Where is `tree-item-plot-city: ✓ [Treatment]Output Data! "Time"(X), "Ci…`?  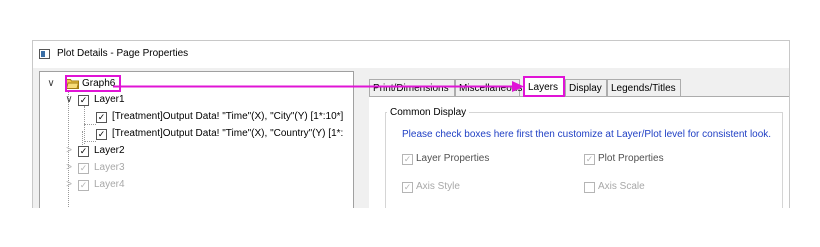
tree-item-plot-city: ✓ [Treatment]Output Data! "Time"(X), "Ci… is located at coordinates (223, 117).